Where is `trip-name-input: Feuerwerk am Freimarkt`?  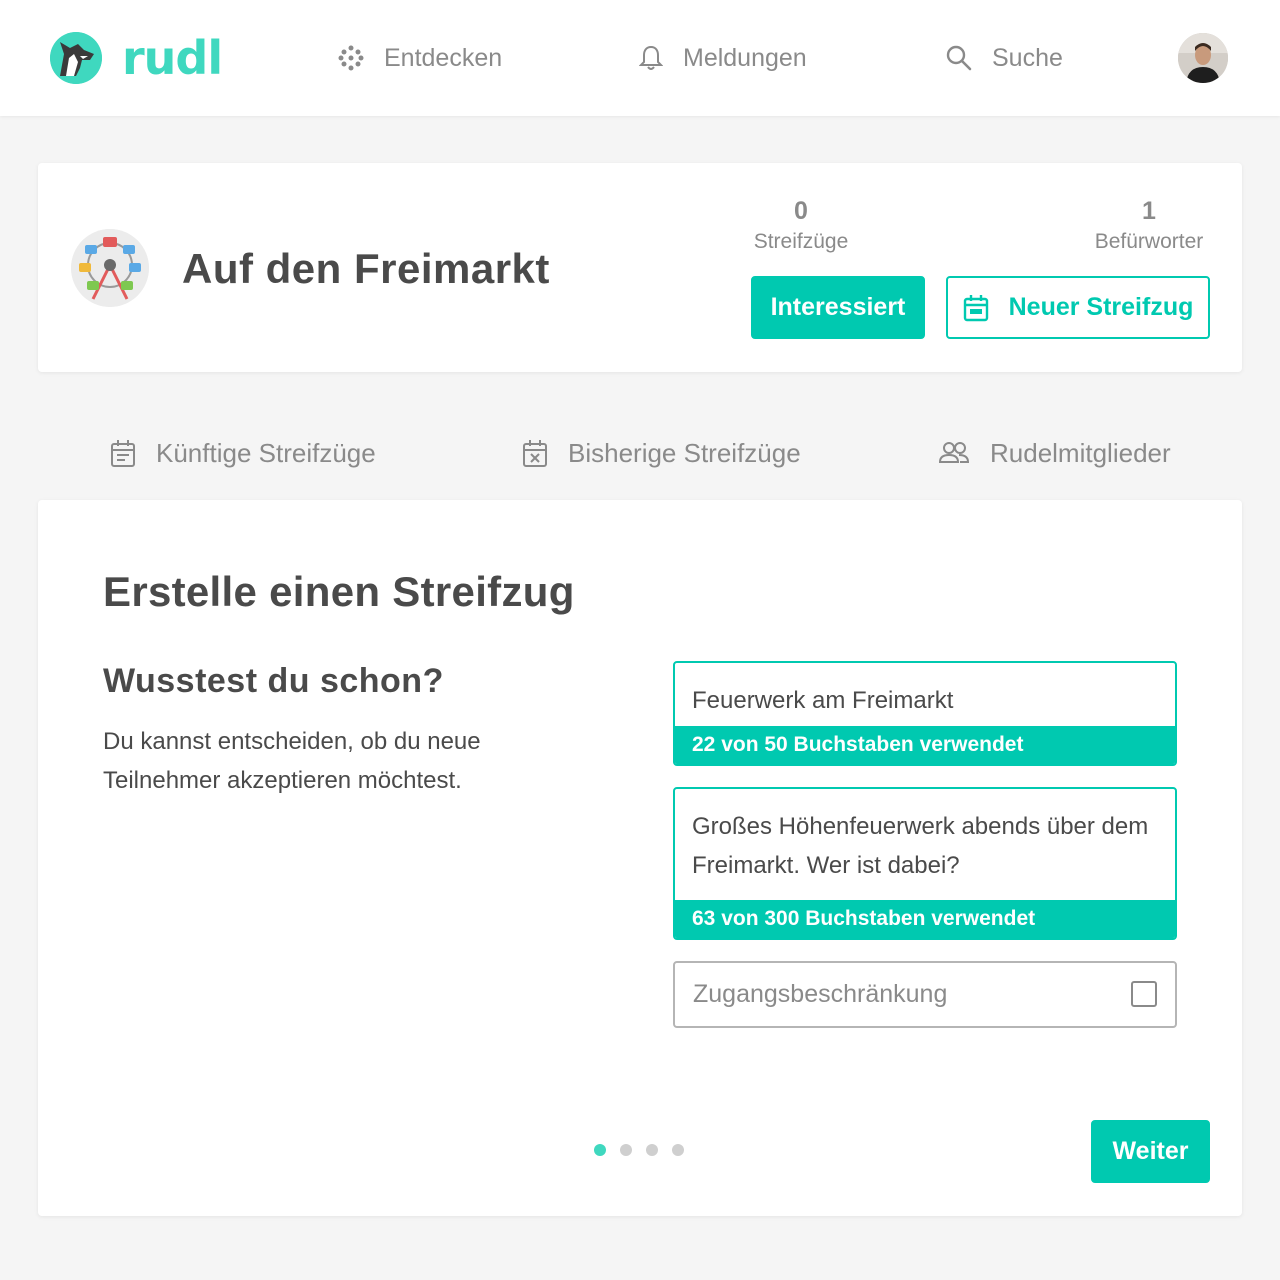
trip-name-input: Feuerwerk am Freimarkt is located at coordinates (925, 698).